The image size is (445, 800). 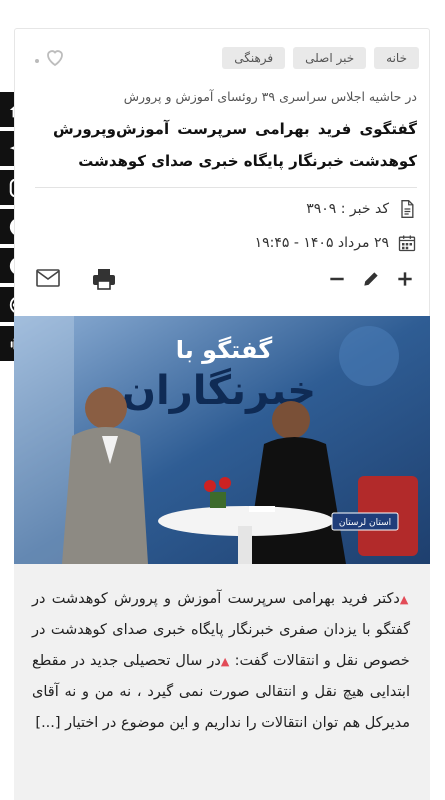 What do you see at coordinates (226, 187) in the screenshot?
I see `divider` at bounding box center [226, 187].